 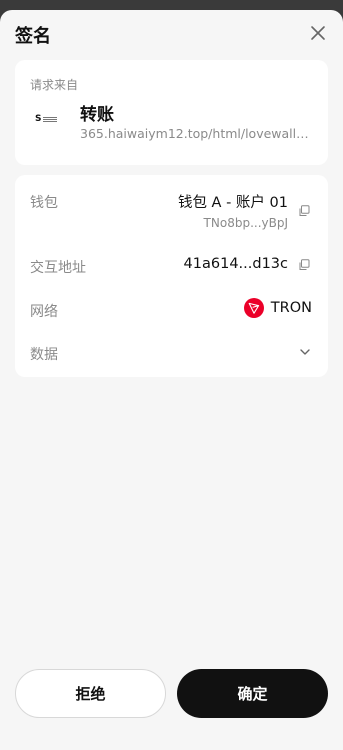 I want to click on dapp-logo: S, so click(x=48, y=119).